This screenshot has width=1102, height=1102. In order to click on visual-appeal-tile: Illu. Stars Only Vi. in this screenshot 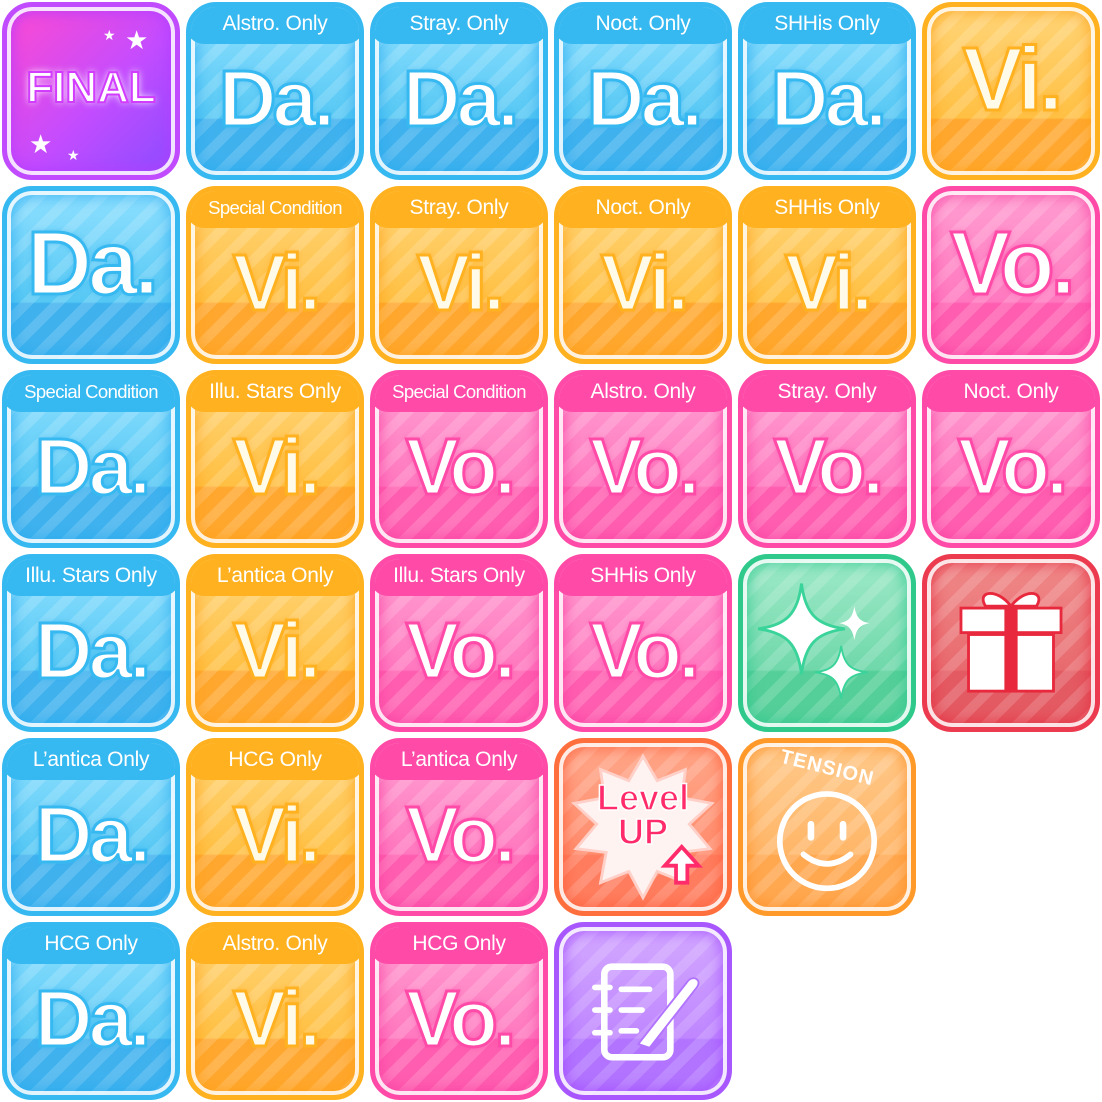, I will do `click(275, 459)`.